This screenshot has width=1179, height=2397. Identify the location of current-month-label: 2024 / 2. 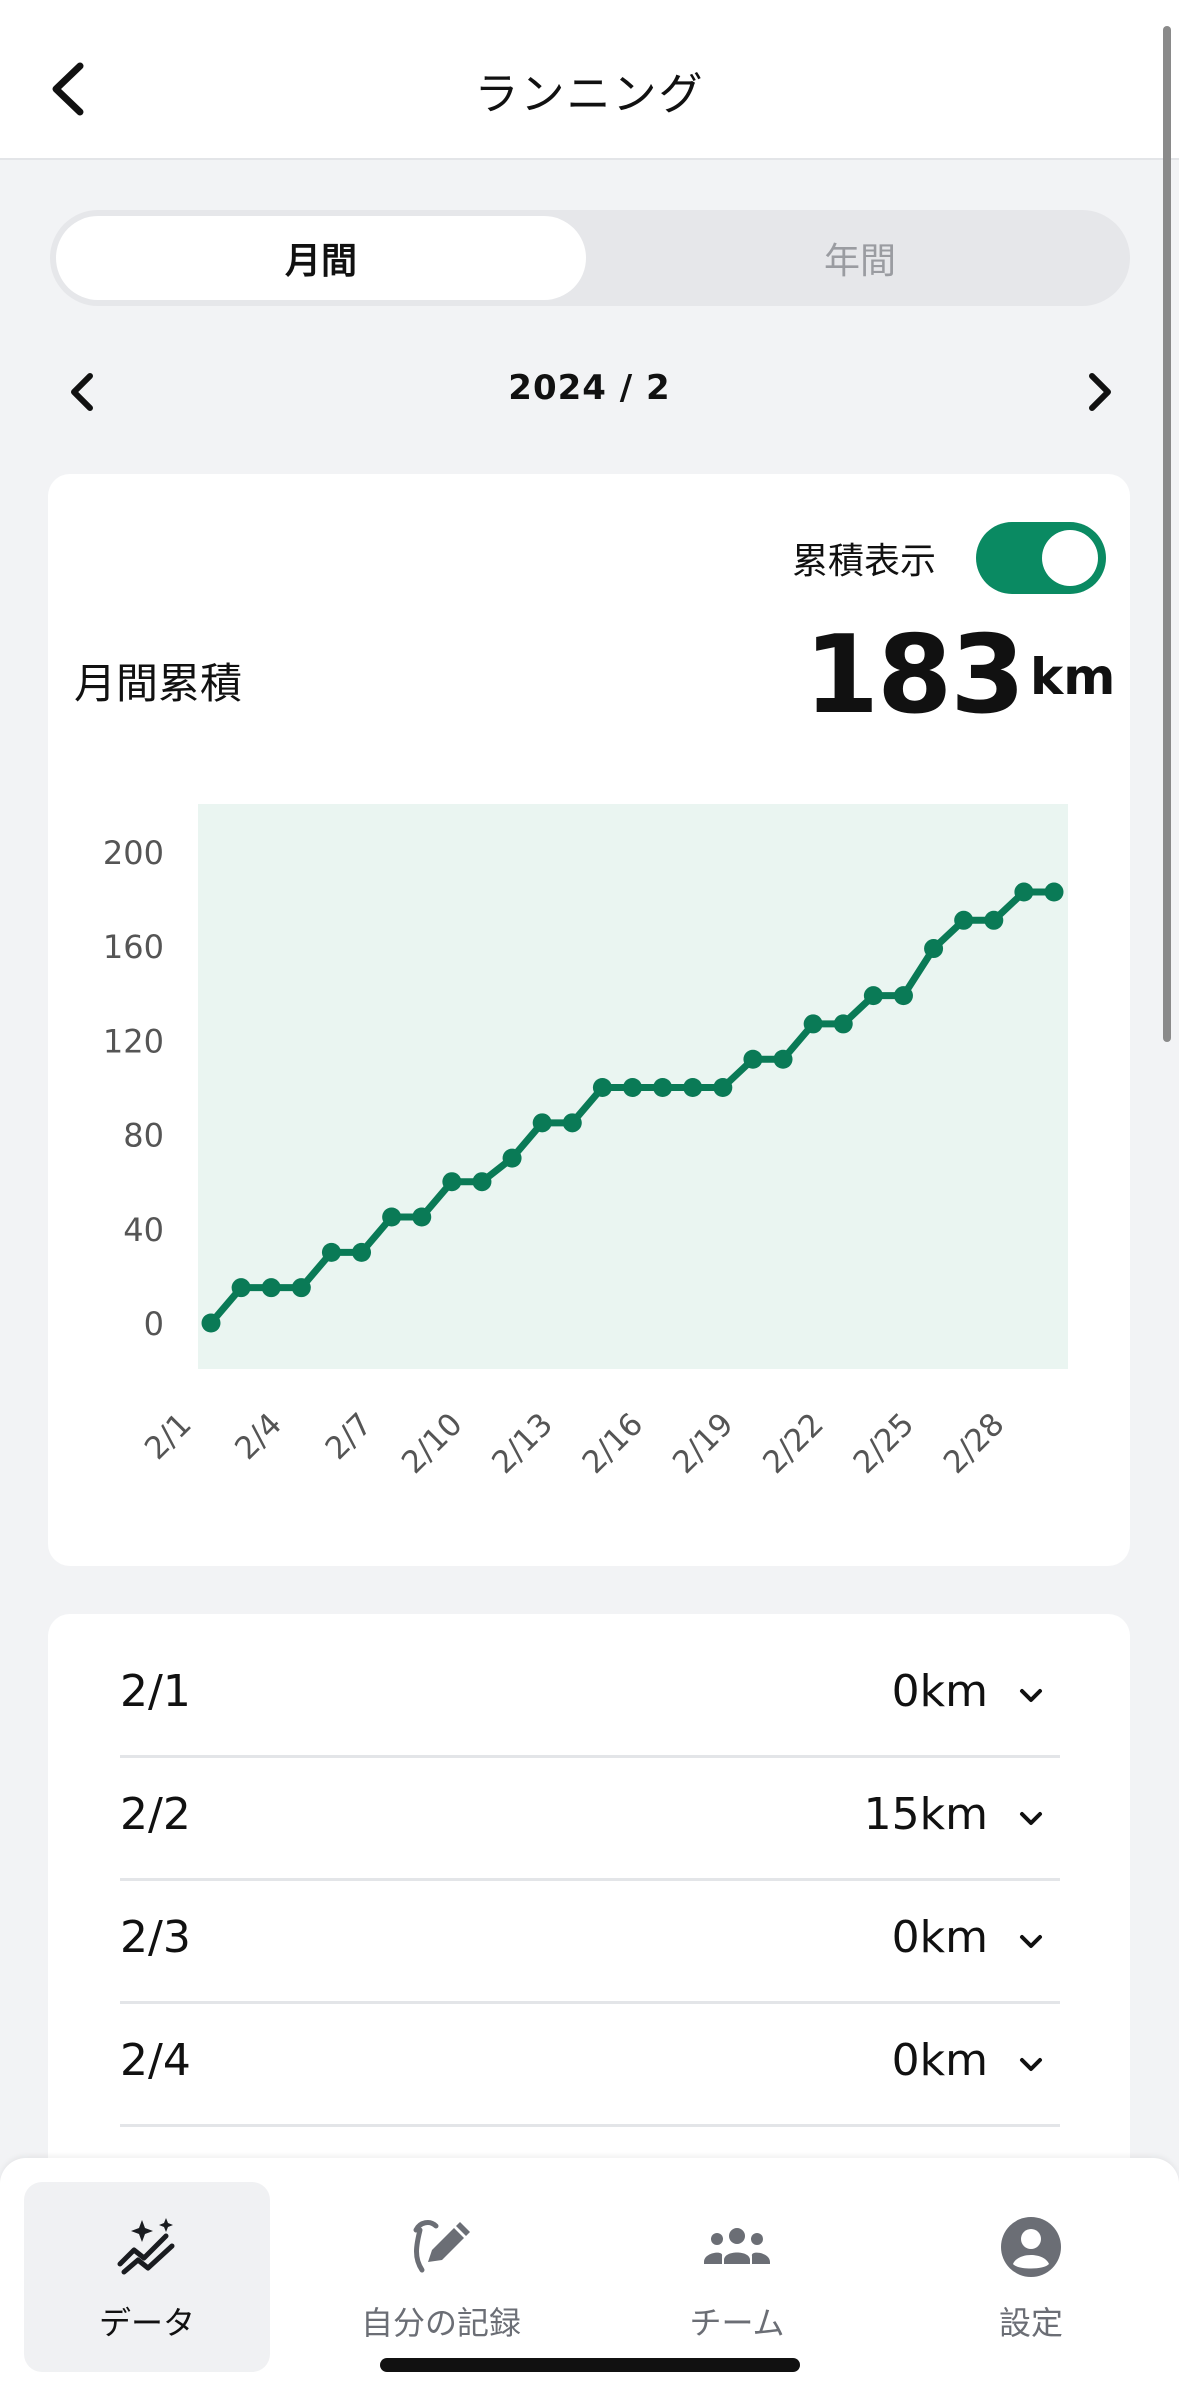
(589, 388).